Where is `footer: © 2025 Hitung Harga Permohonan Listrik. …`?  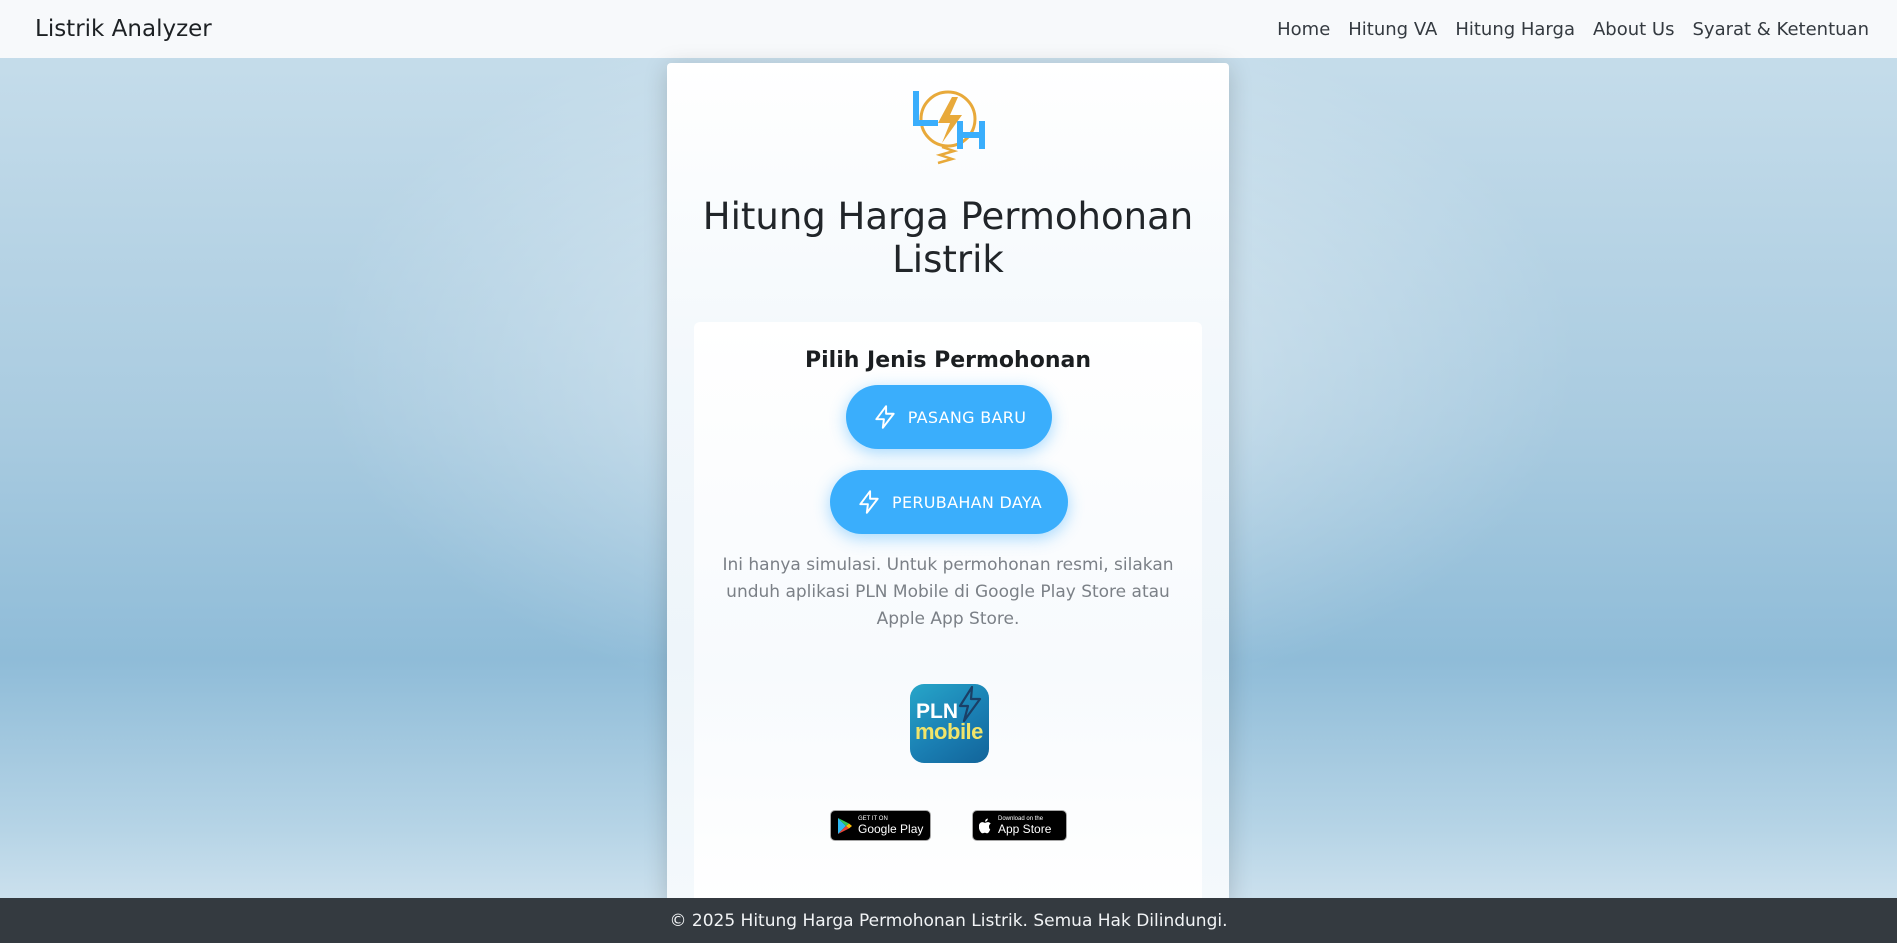 footer: © 2025 Hitung Harga Permohonan Listrik. … is located at coordinates (948, 920).